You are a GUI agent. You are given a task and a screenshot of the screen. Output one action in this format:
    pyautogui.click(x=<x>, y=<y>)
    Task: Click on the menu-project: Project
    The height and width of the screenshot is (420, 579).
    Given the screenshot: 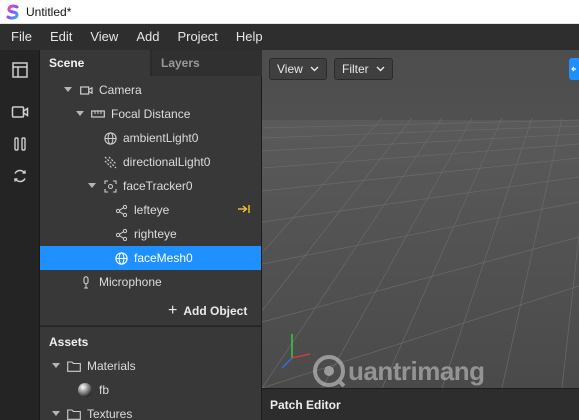 What is the action you would take?
    pyautogui.click(x=197, y=37)
    